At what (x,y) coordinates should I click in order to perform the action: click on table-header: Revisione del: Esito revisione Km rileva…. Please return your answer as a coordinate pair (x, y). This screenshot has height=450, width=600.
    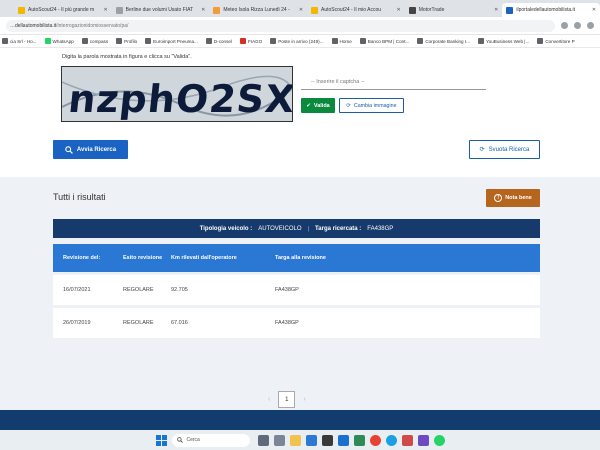
    Looking at the image, I should click on (296, 258).